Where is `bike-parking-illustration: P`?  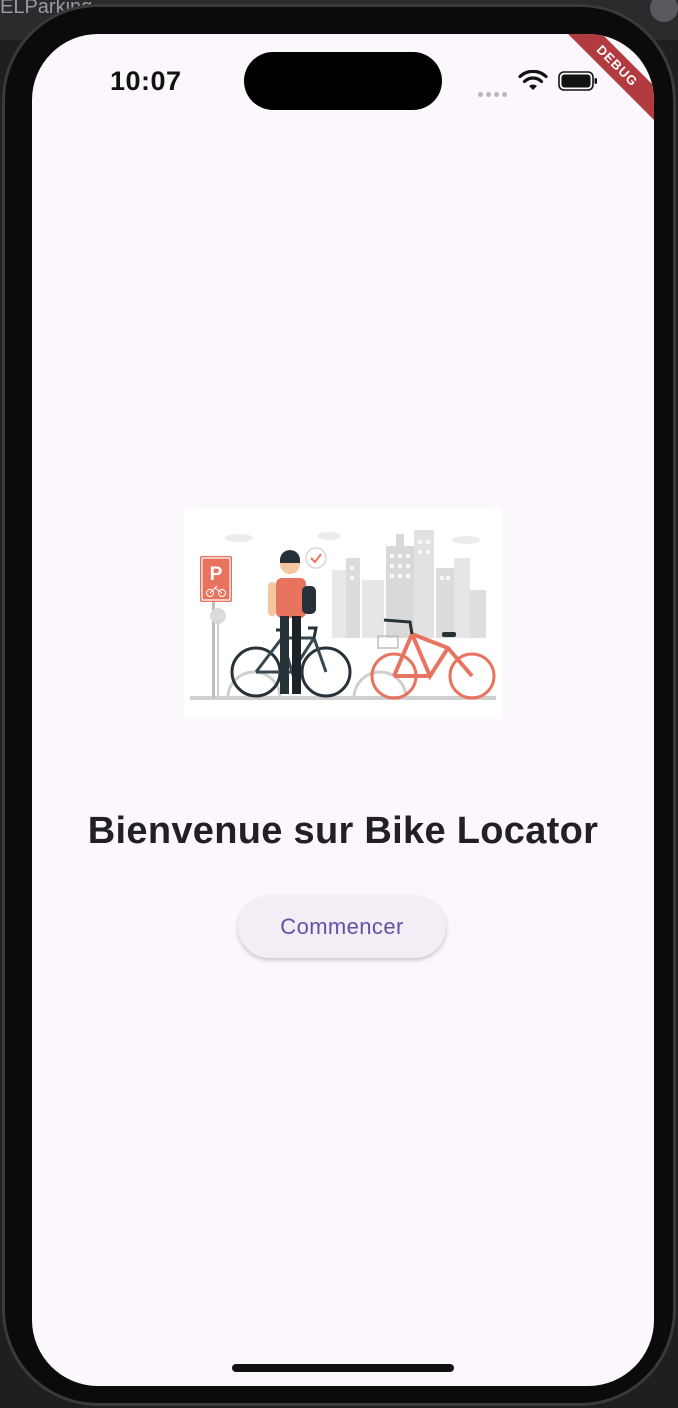
bike-parking-illustration: P is located at coordinates (343, 613).